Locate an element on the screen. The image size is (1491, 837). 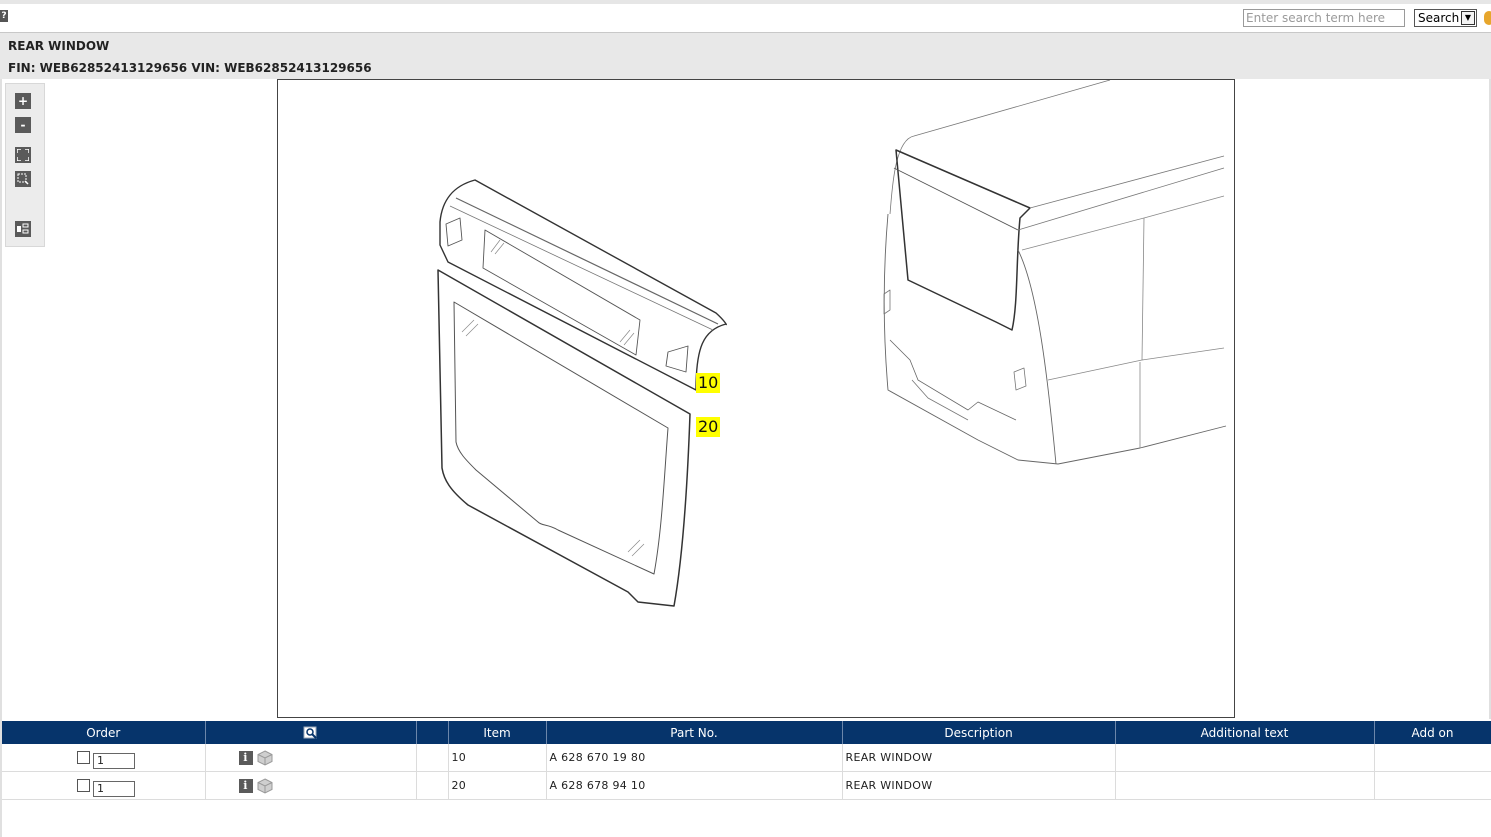
fit-to-window-button is located at coordinates (23, 155).